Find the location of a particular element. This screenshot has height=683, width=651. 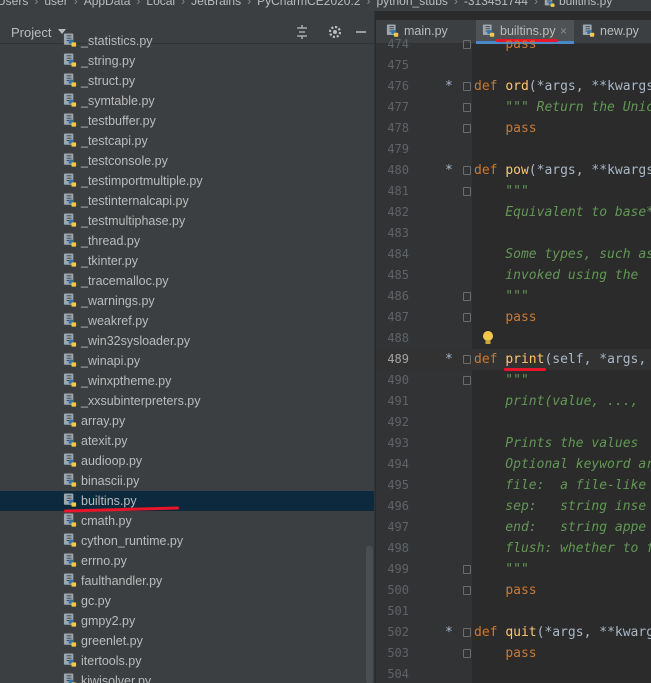

file-tree-item: _testbuffer.py is located at coordinates (187, 121).